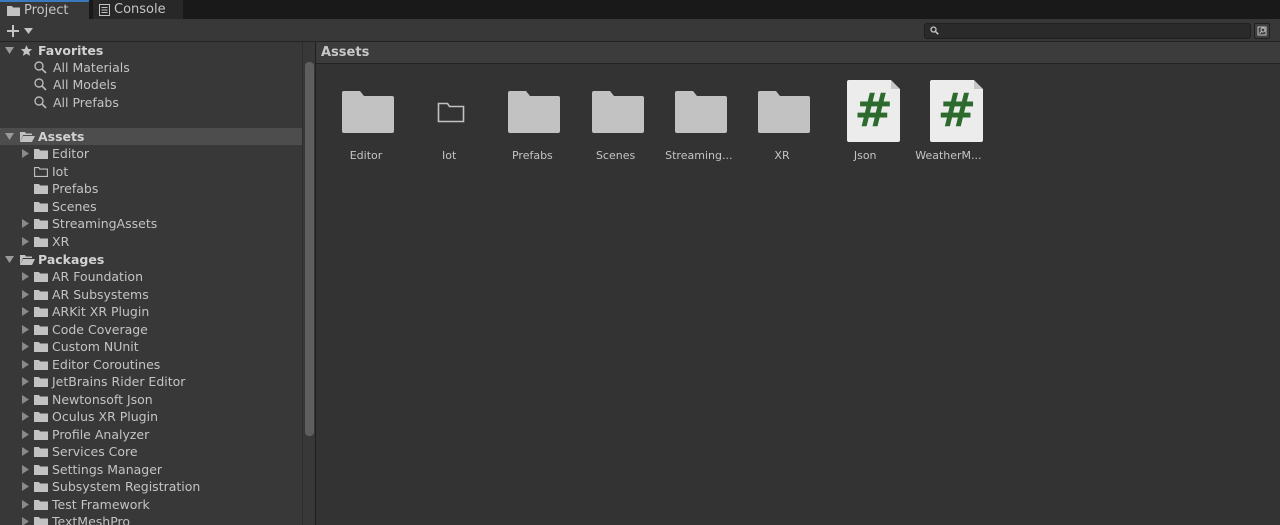 The width and height of the screenshot is (1280, 525). Describe the element at coordinates (151, 346) in the screenshot. I see `package-item: Custom NUnit` at that location.